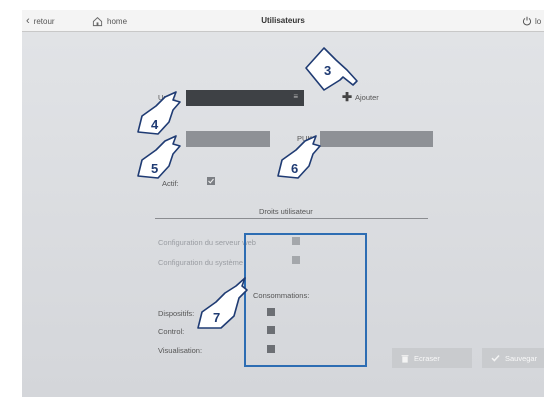  What do you see at coordinates (299, 157) in the screenshot?
I see `callout-6: 6` at bounding box center [299, 157].